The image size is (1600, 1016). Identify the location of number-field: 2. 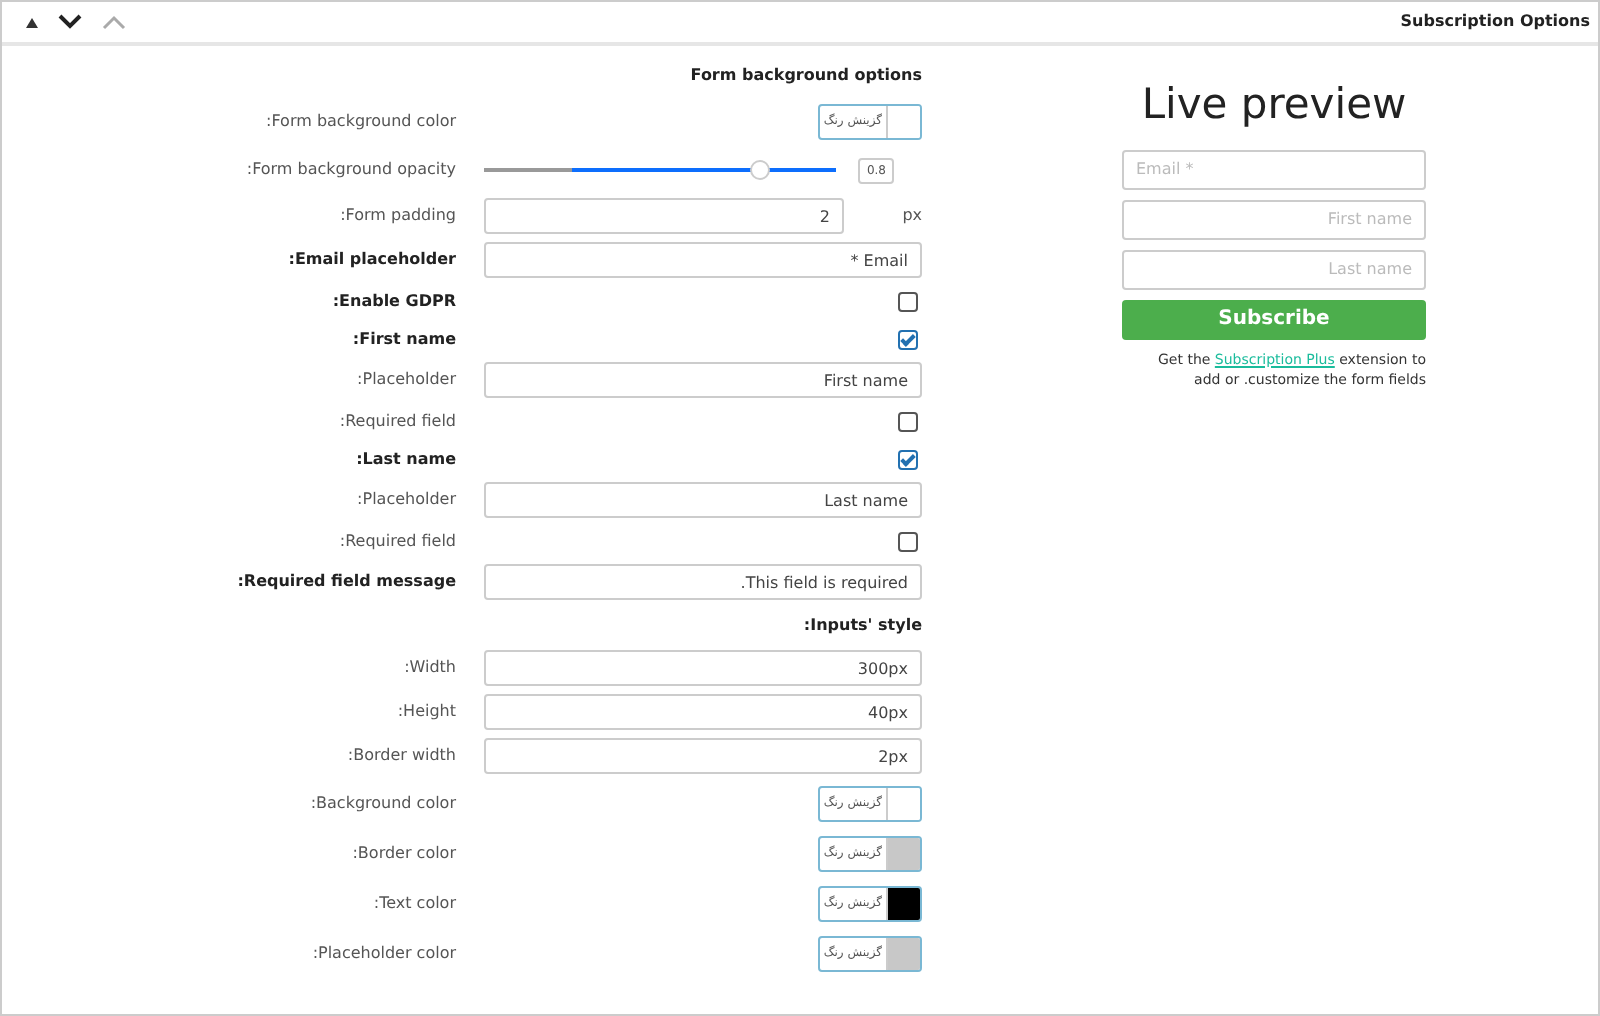
(664, 216).